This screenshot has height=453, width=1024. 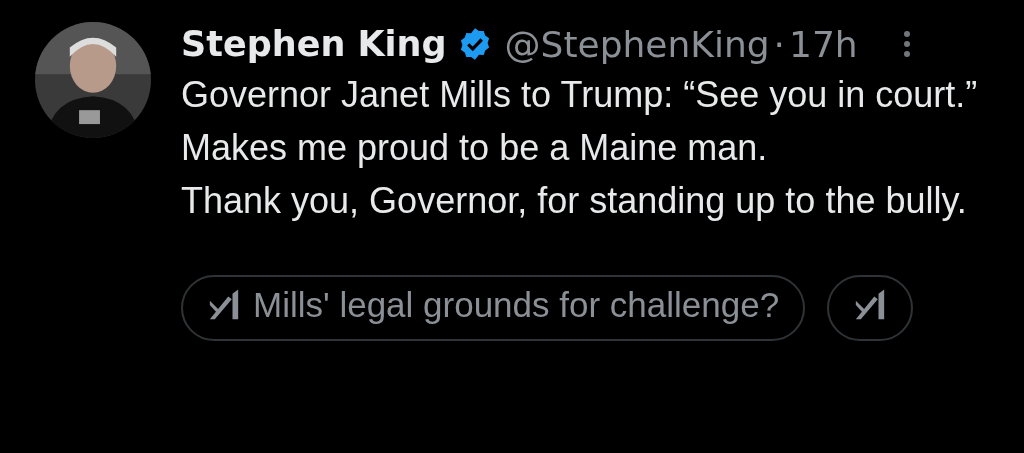 What do you see at coordinates (493, 308) in the screenshot?
I see `suggestion-chip: Mills' legal grounds for challenge?` at bounding box center [493, 308].